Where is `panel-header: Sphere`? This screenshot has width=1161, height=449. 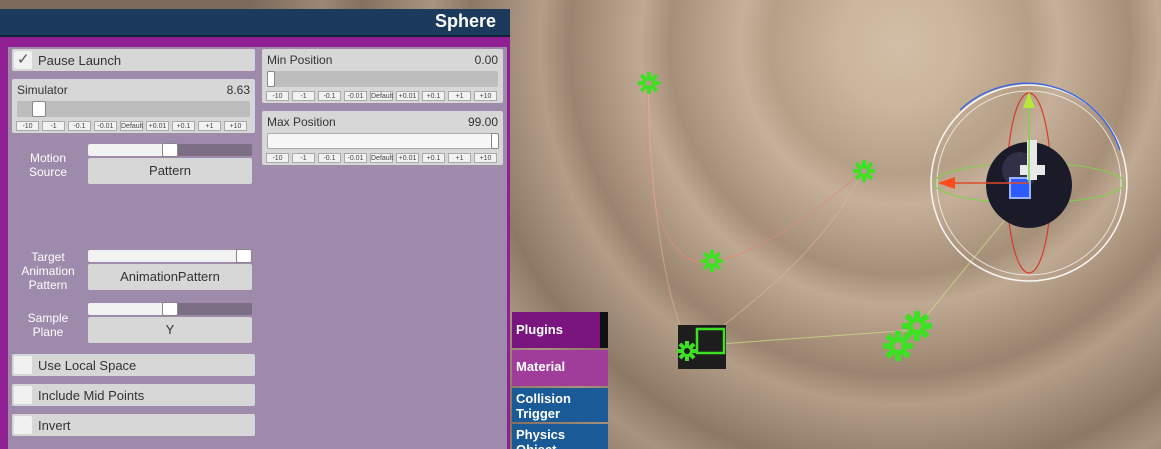
panel-header: Sphere is located at coordinates (255, 23).